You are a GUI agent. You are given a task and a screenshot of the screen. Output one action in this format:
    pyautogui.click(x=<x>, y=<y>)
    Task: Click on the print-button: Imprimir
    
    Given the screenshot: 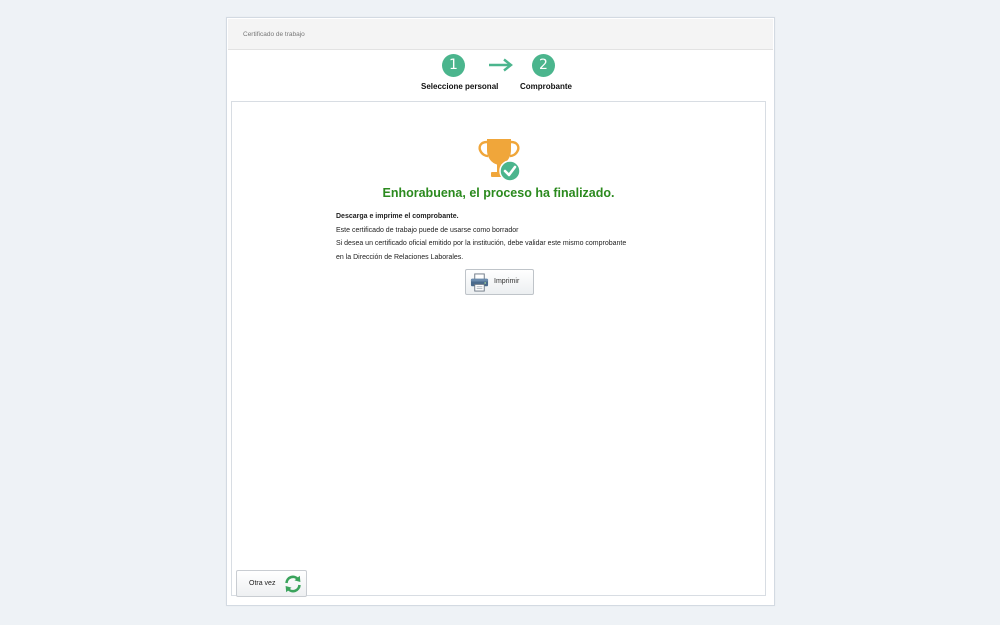 What is the action you would take?
    pyautogui.click(x=499, y=282)
    